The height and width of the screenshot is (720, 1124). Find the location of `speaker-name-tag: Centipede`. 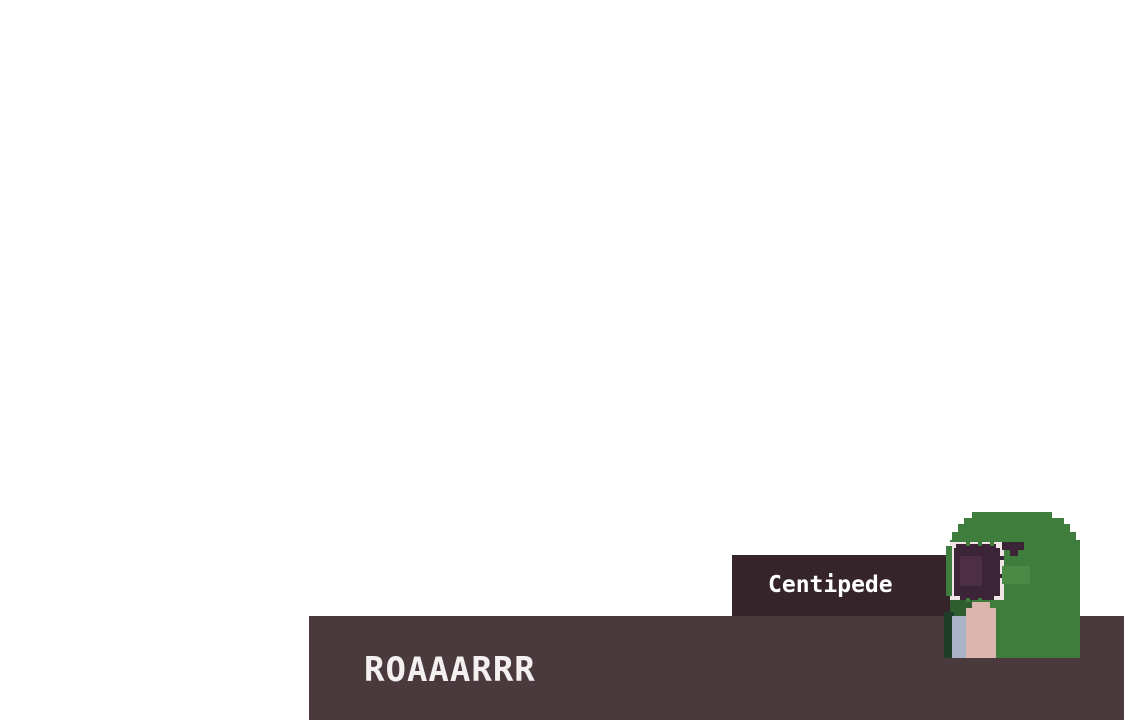

speaker-name-tag: Centipede is located at coordinates (847, 585).